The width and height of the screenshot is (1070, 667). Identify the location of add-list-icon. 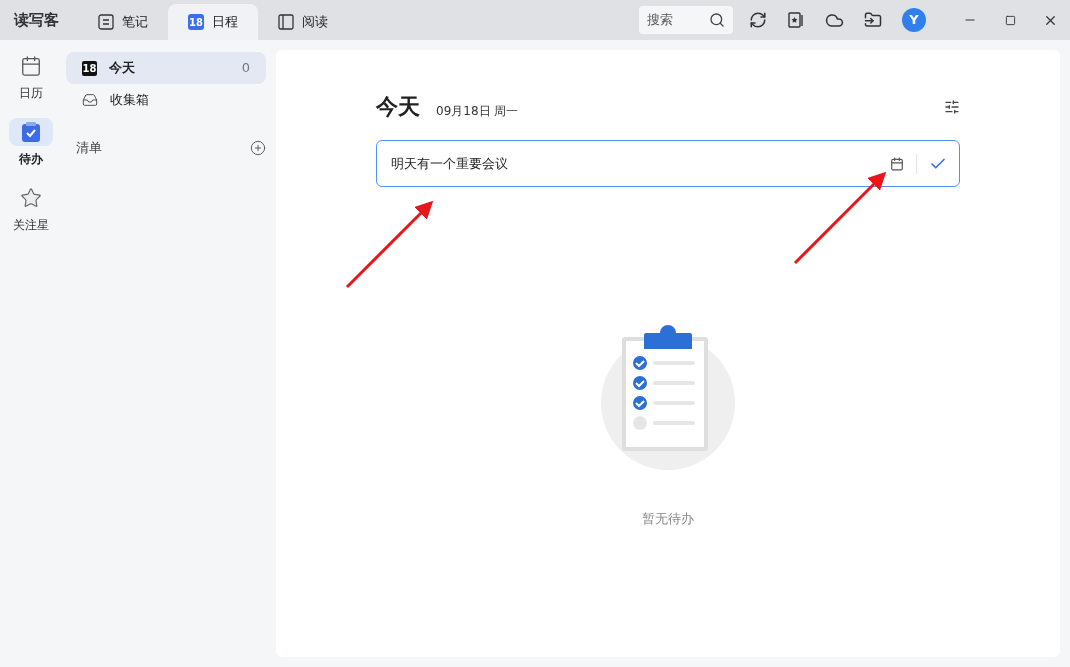
(258, 147).